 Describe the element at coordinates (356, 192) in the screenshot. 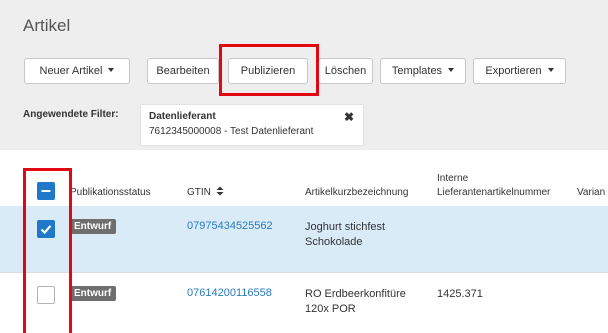

I see `column-header-short-desc: Artikelkurzbezeichnung` at that location.